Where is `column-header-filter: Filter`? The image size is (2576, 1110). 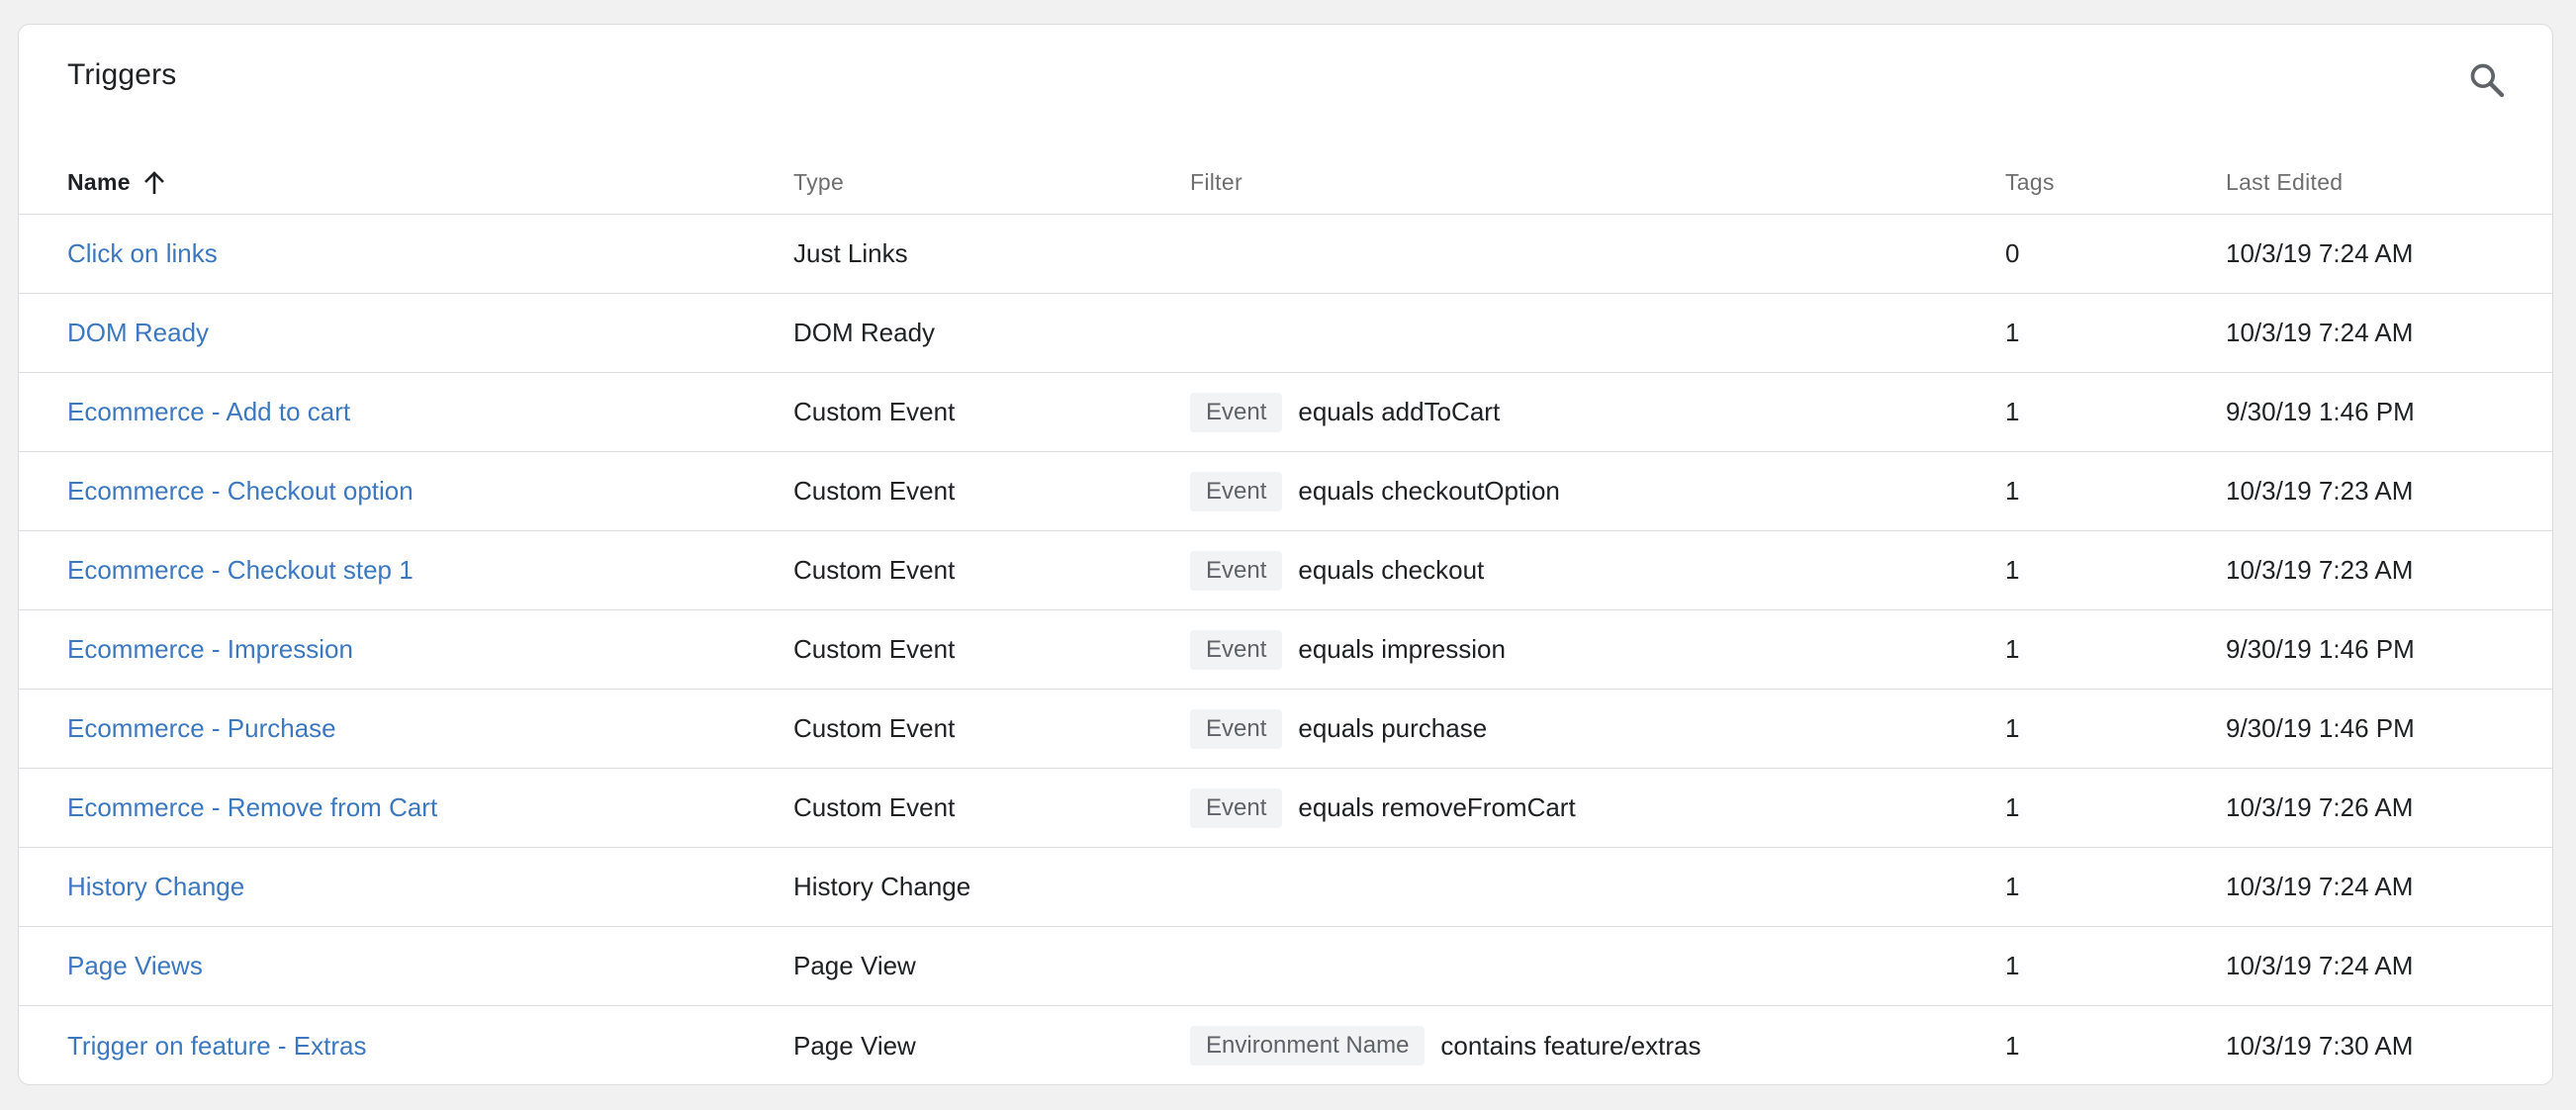
column-header-filter: Filter is located at coordinates (1216, 182).